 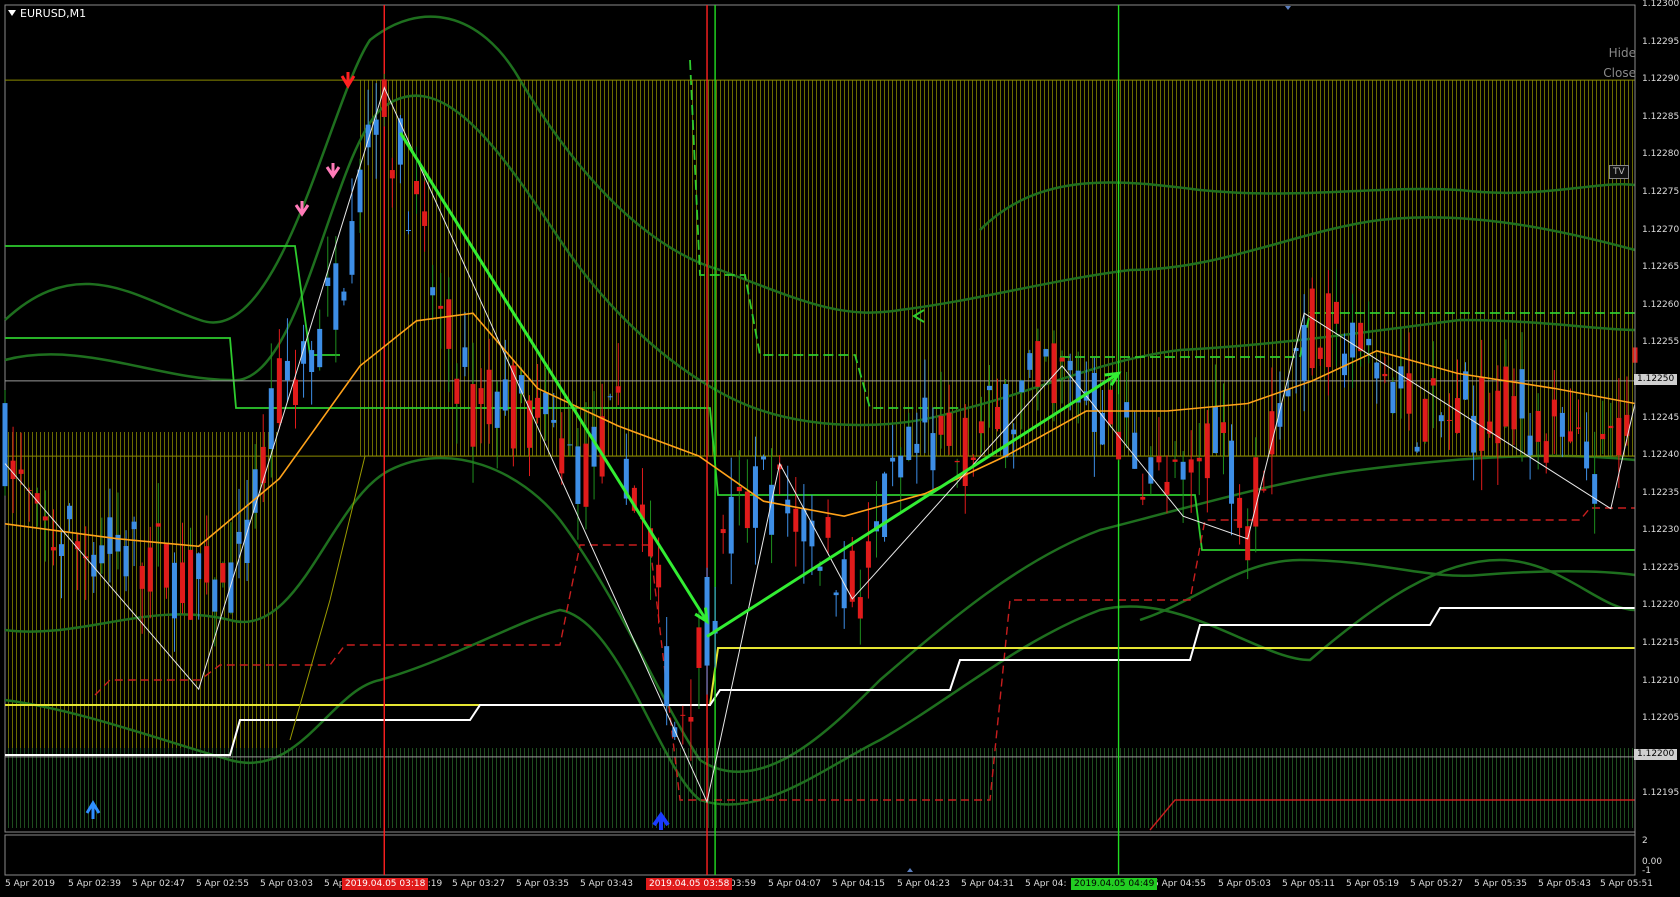 I want to click on close-button: Close, so click(x=1619, y=73).